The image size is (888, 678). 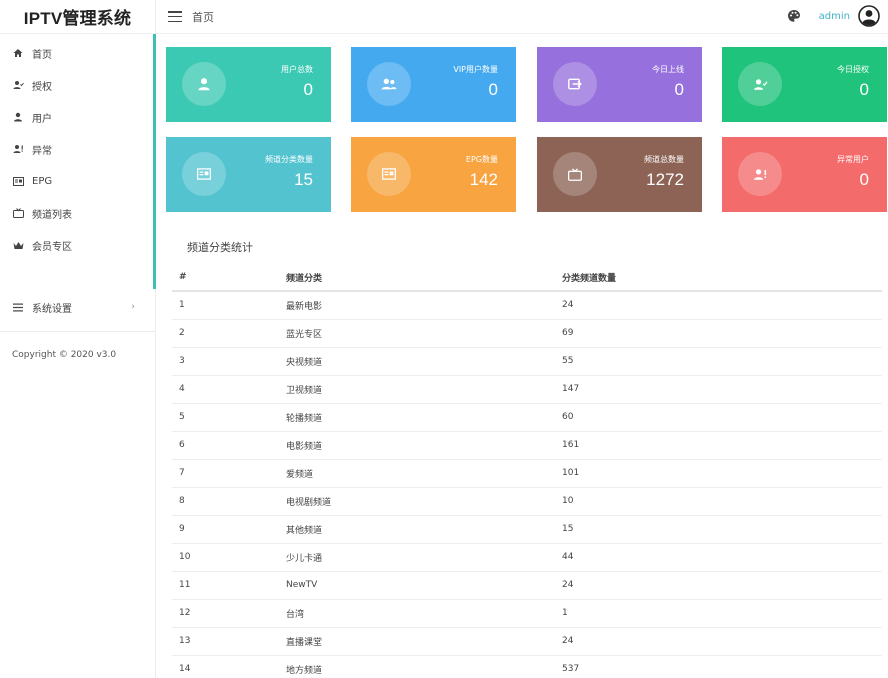 I want to click on stat-card-today-authorized: 今日授权 0, so click(x=804, y=84).